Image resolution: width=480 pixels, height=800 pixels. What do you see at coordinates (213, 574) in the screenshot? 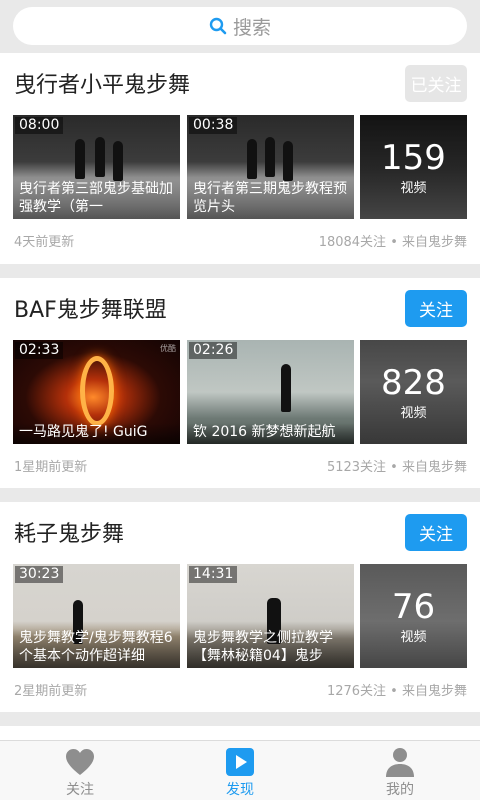
I see `video-duration: 14:31` at bounding box center [213, 574].